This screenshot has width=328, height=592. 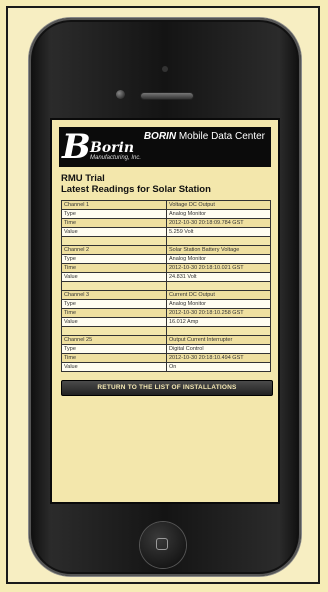 What do you see at coordinates (218, 277) in the screenshot?
I see `value-value: 24.831 Volt` at bounding box center [218, 277].